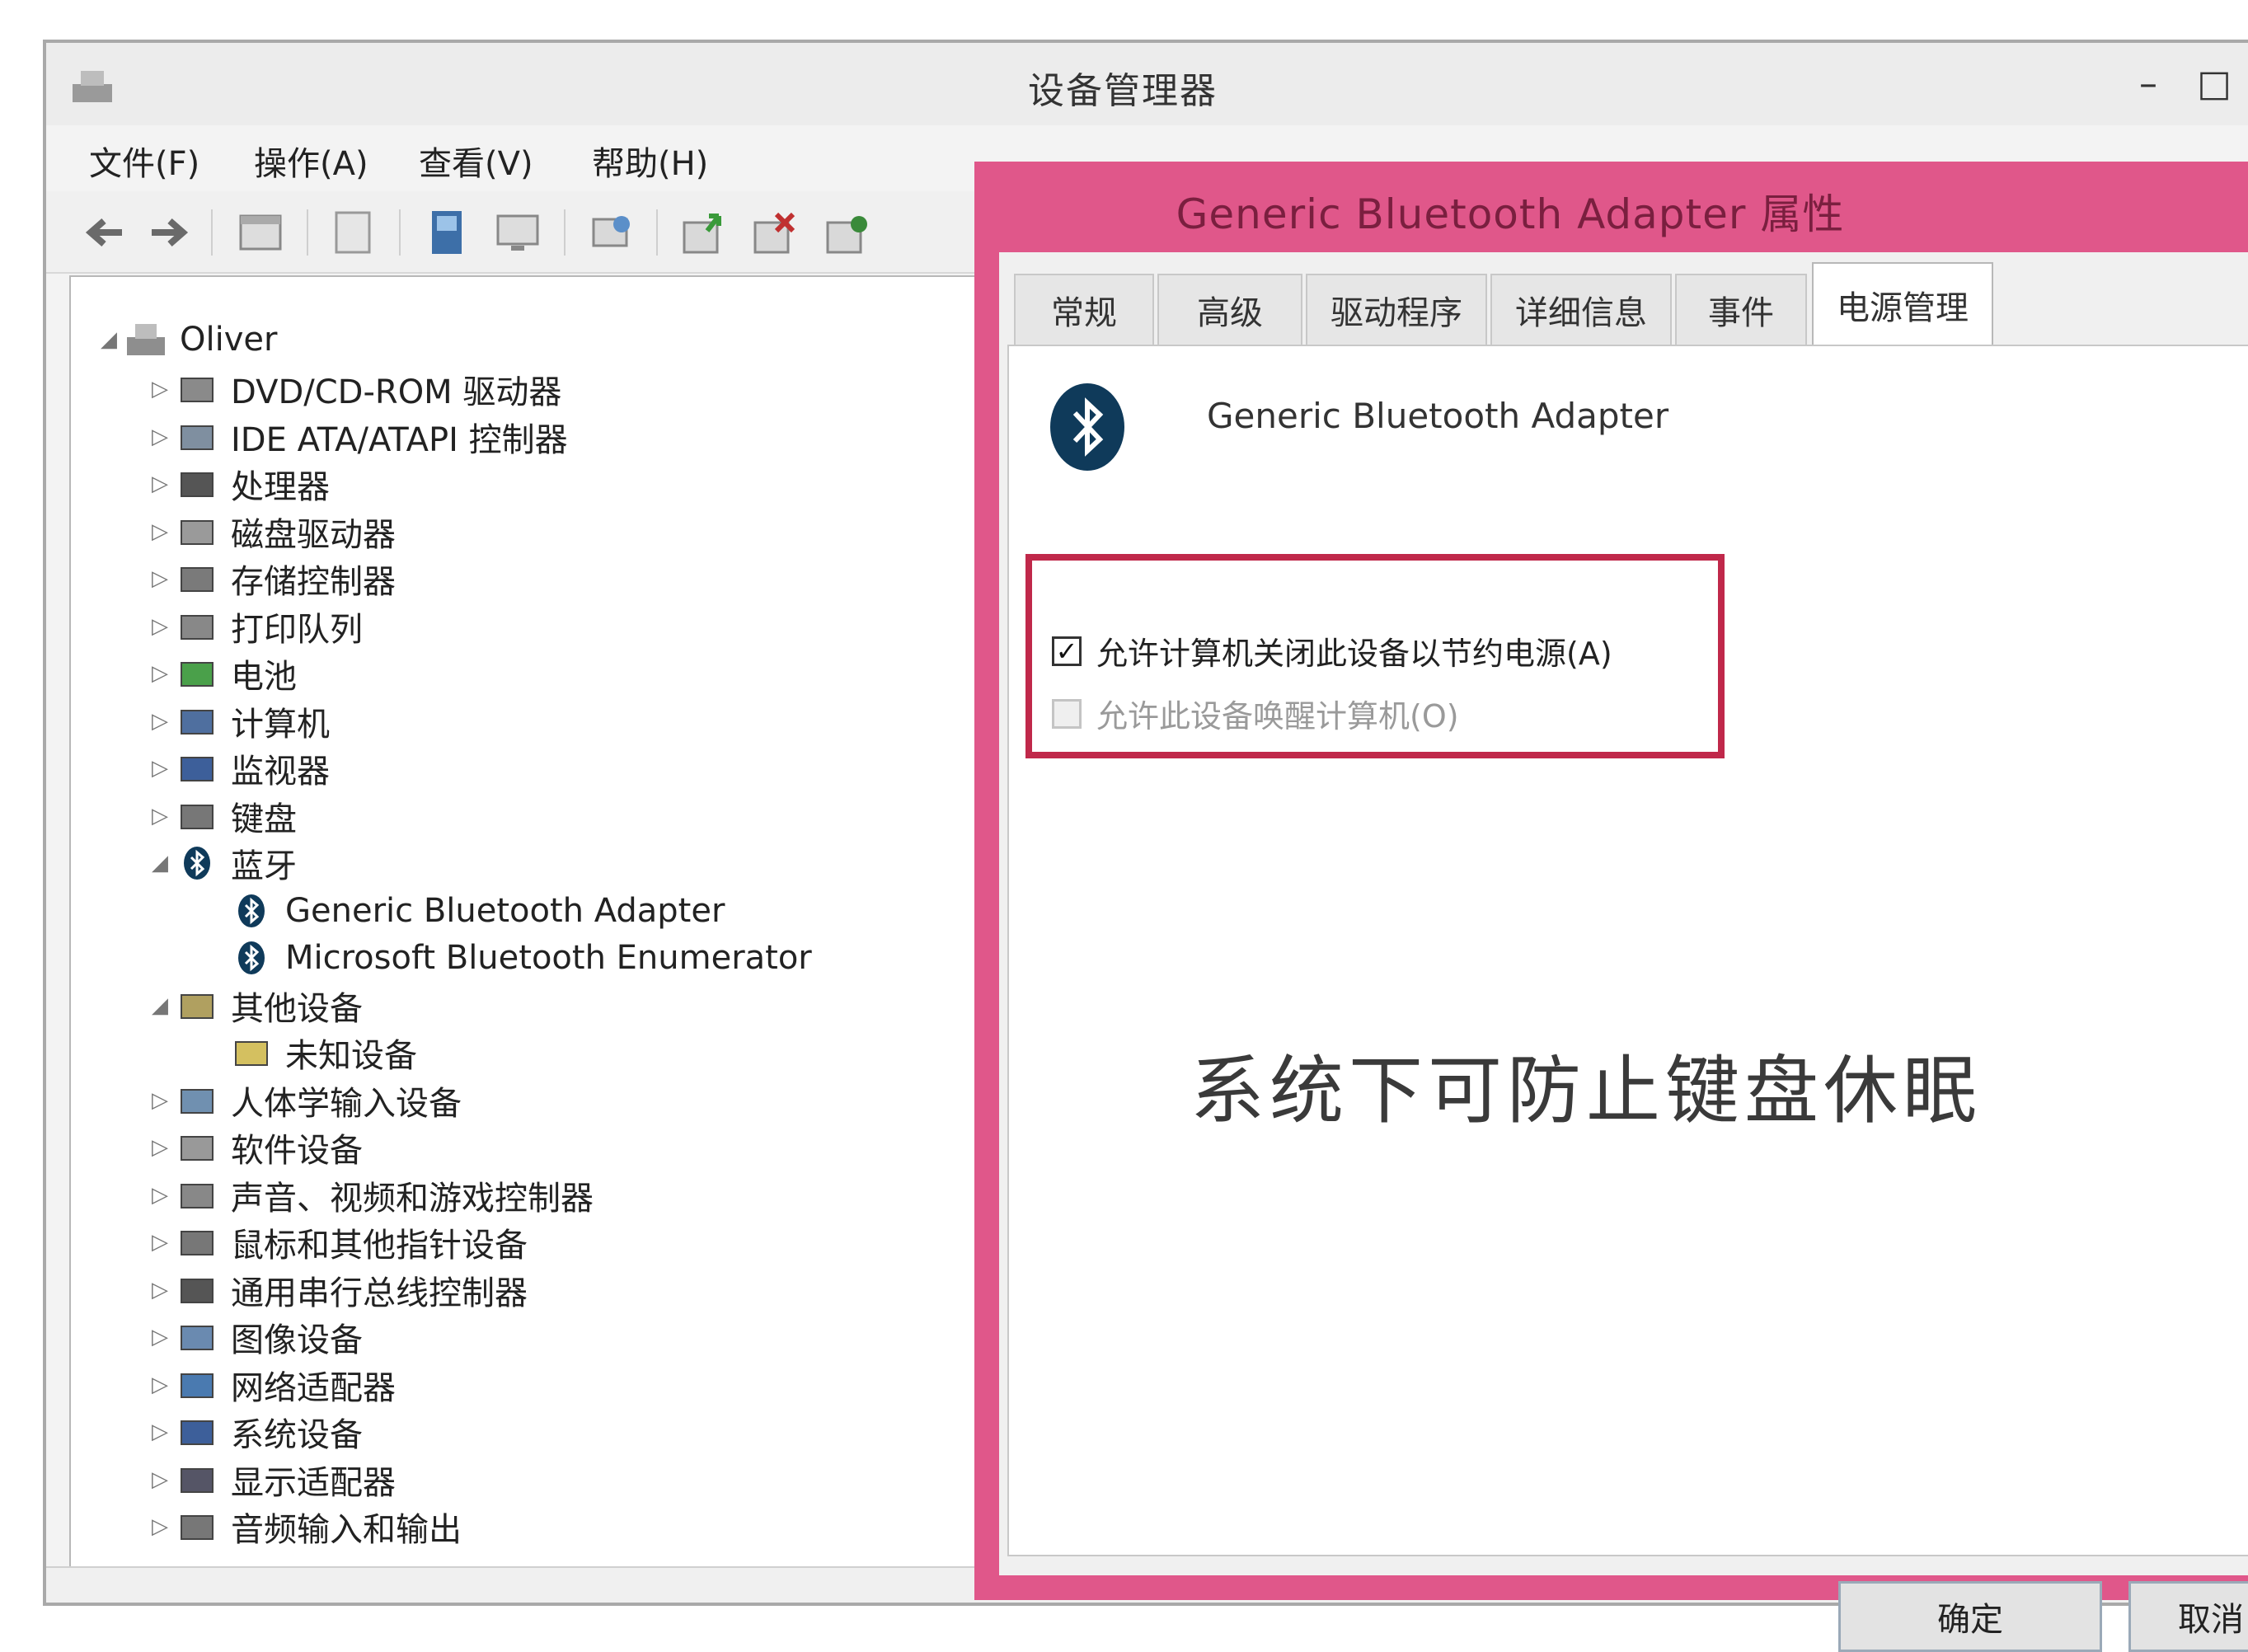  I want to click on tree-category: ▷ 鼠标和其他指针设备, so click(336, 1242).